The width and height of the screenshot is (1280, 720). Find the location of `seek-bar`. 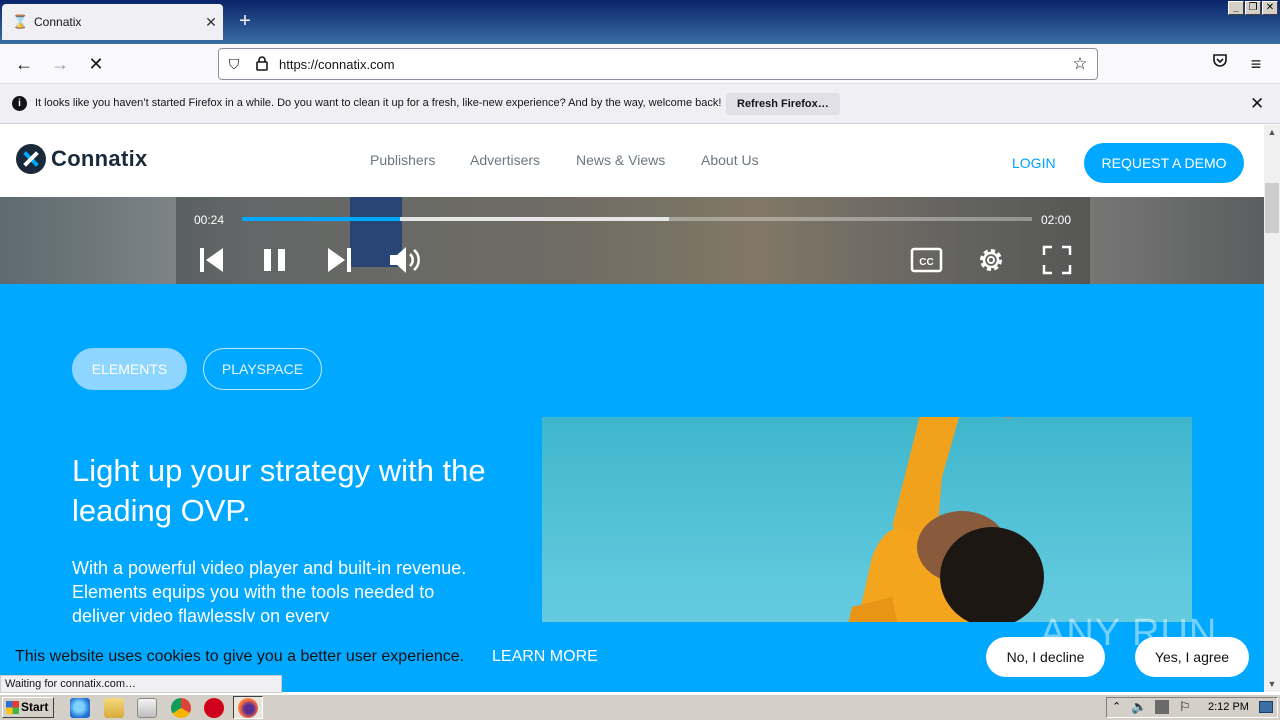

seek-bar is located at coordinates (637, 219).